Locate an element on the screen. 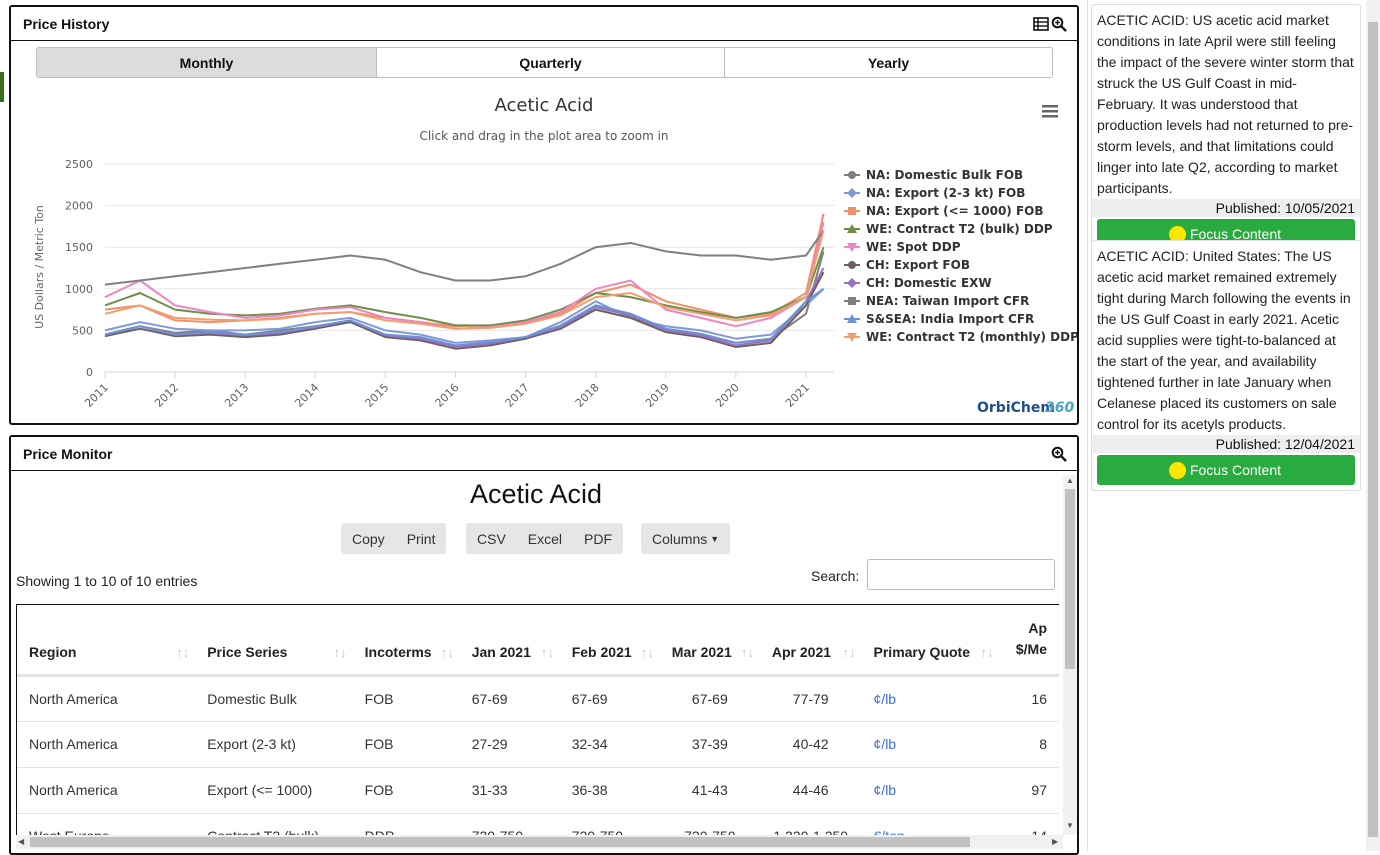  scroll-up-icon: ▲ is located at coordinates (1070, 480).